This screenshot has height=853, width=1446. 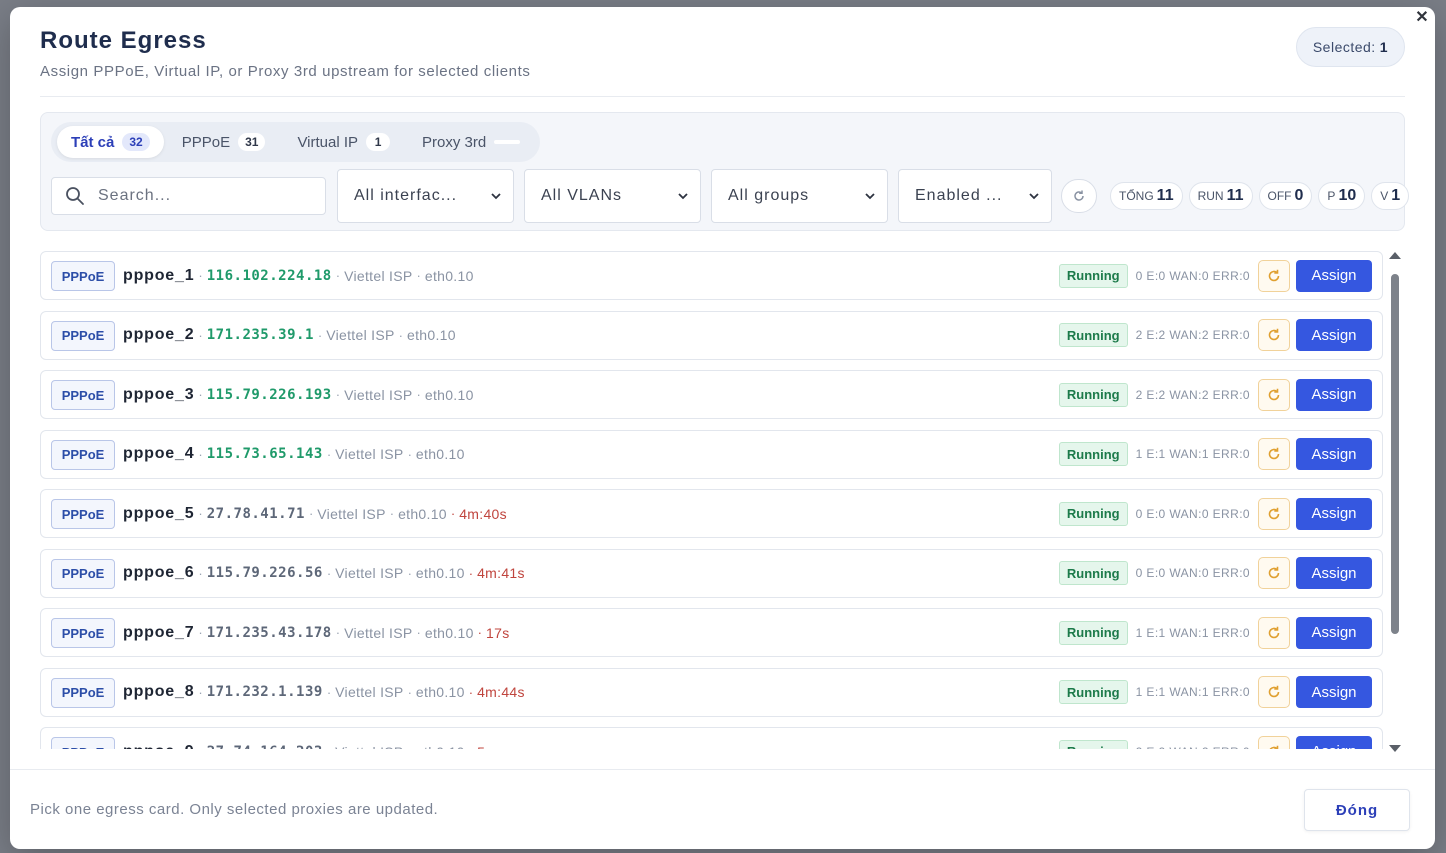 What do you see at coordinates (612, 196) in the screenshot?
I see `vlan-select: All VLANs` at bounding box center [612, 196].